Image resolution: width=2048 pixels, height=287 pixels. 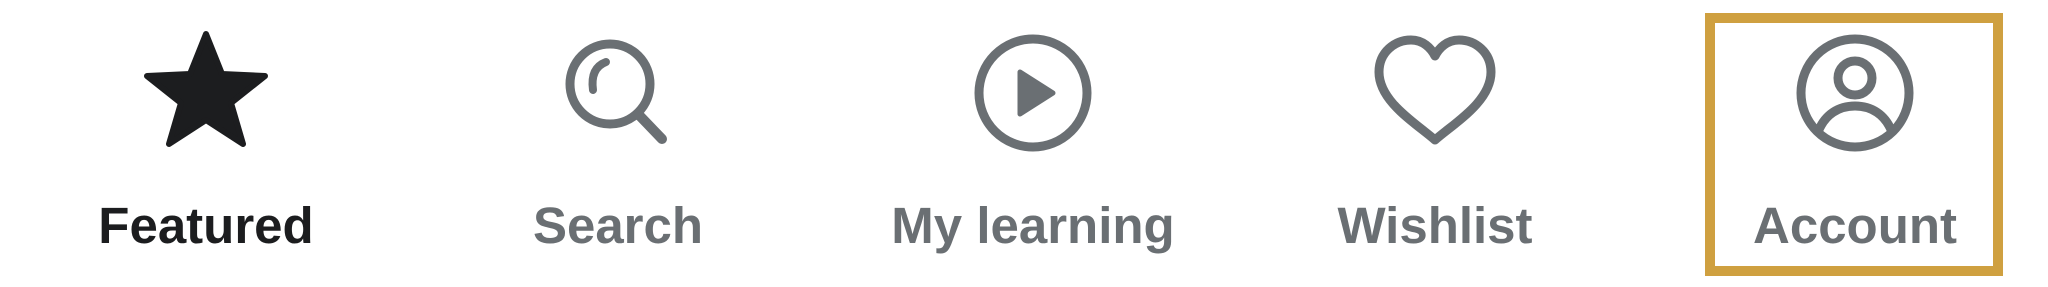 What do you see at coordinates (206, 93) in the screenshot?
I see `star-icon` at bounding box center [206, 93].